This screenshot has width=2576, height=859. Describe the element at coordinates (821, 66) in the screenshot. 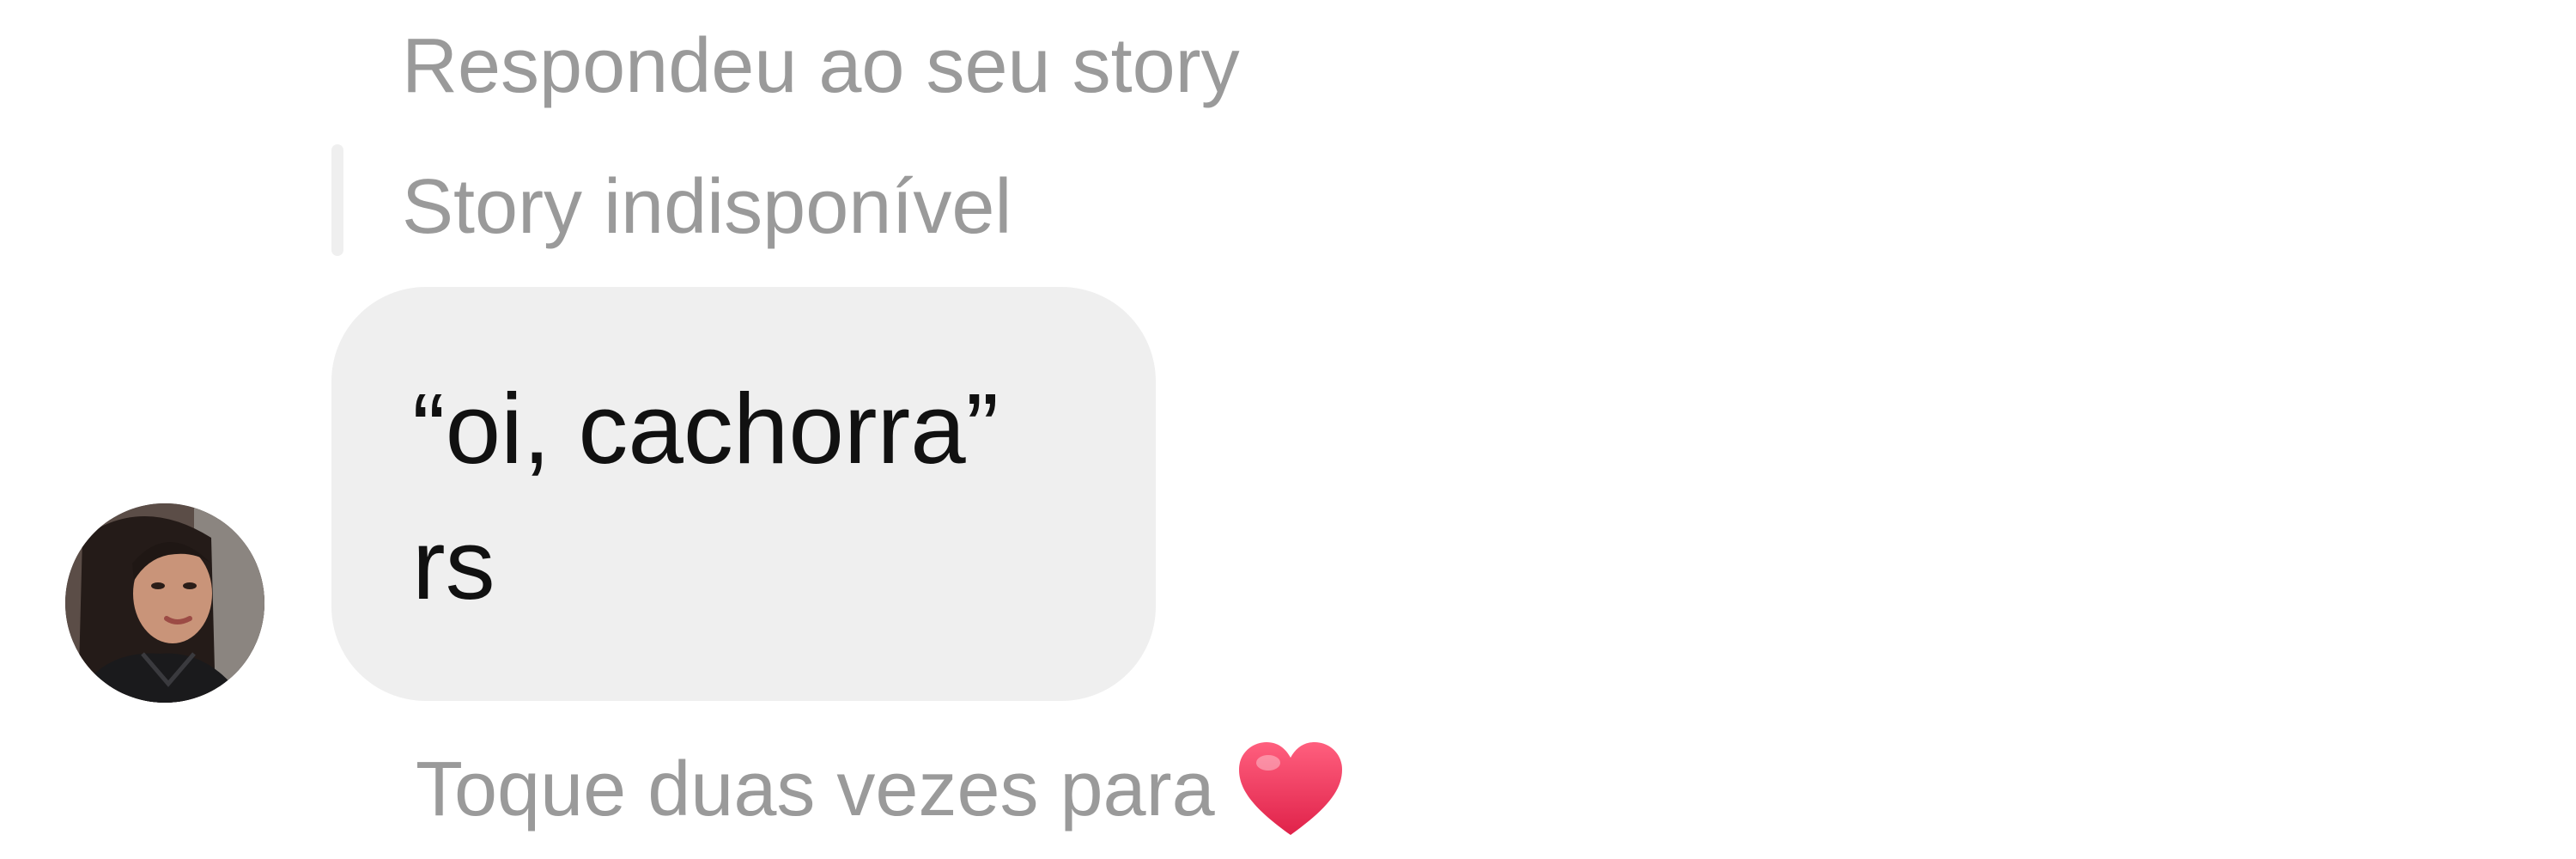

I see `story-reply-header: Respondeu ao seu story` at that location.